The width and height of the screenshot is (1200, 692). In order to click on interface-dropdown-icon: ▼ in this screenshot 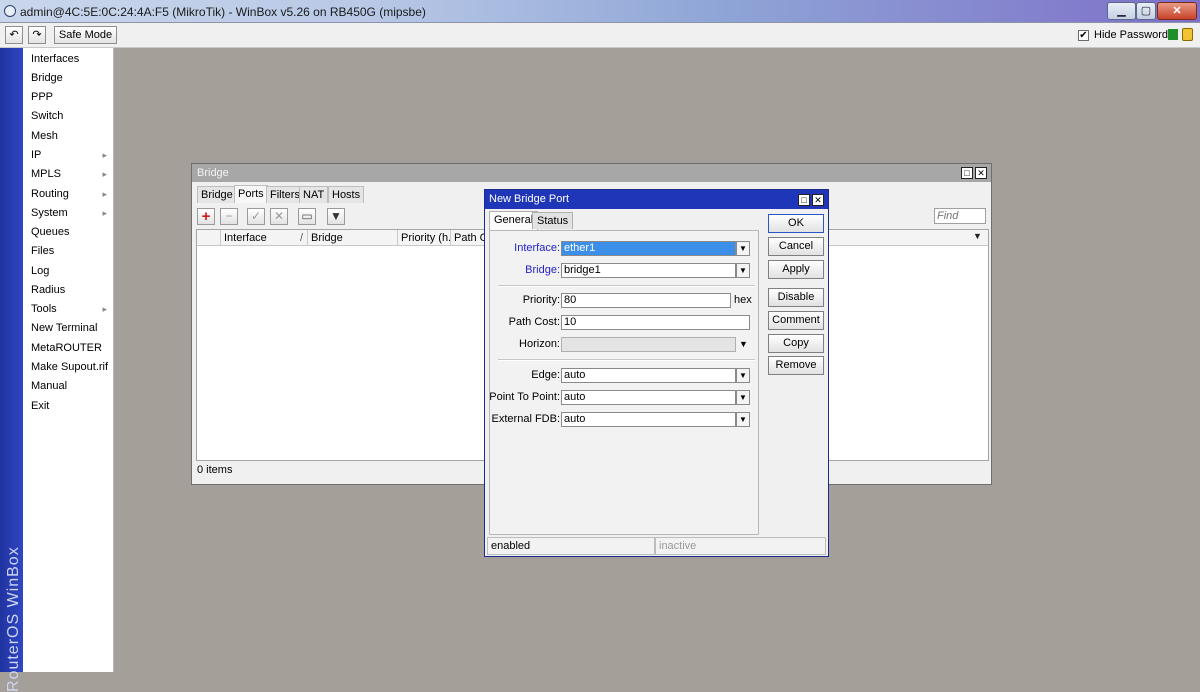, I will do `click(743, 248)`.